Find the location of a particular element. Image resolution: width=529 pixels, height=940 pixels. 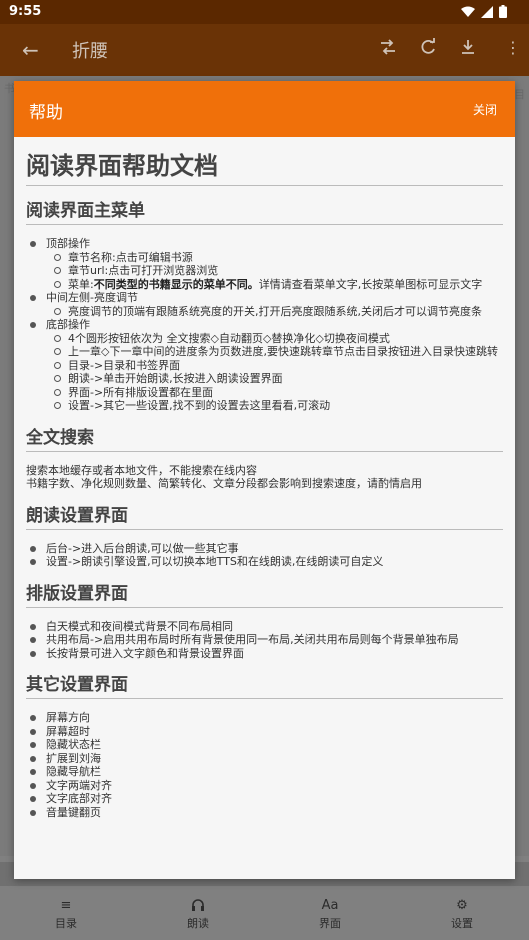

wifi-icon is located at coordinates (468, 11).